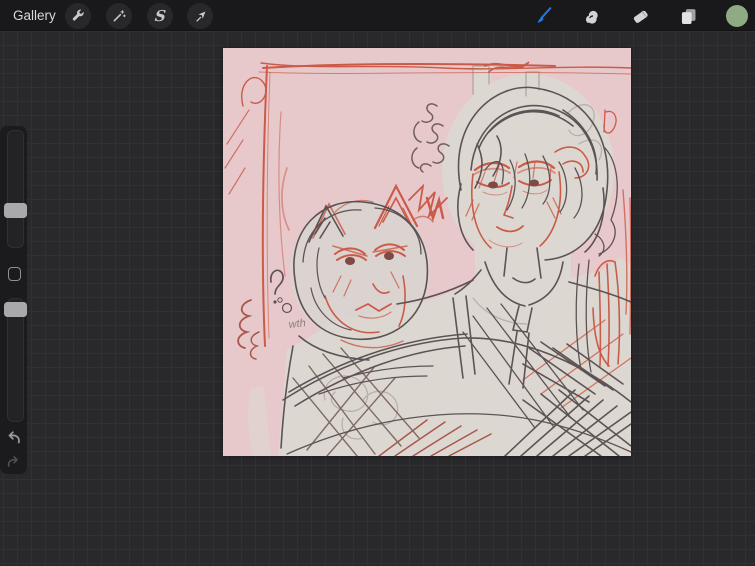 The width and height of the screenshot is (755, 566). I want to click on modify-button, so click(14, 274).